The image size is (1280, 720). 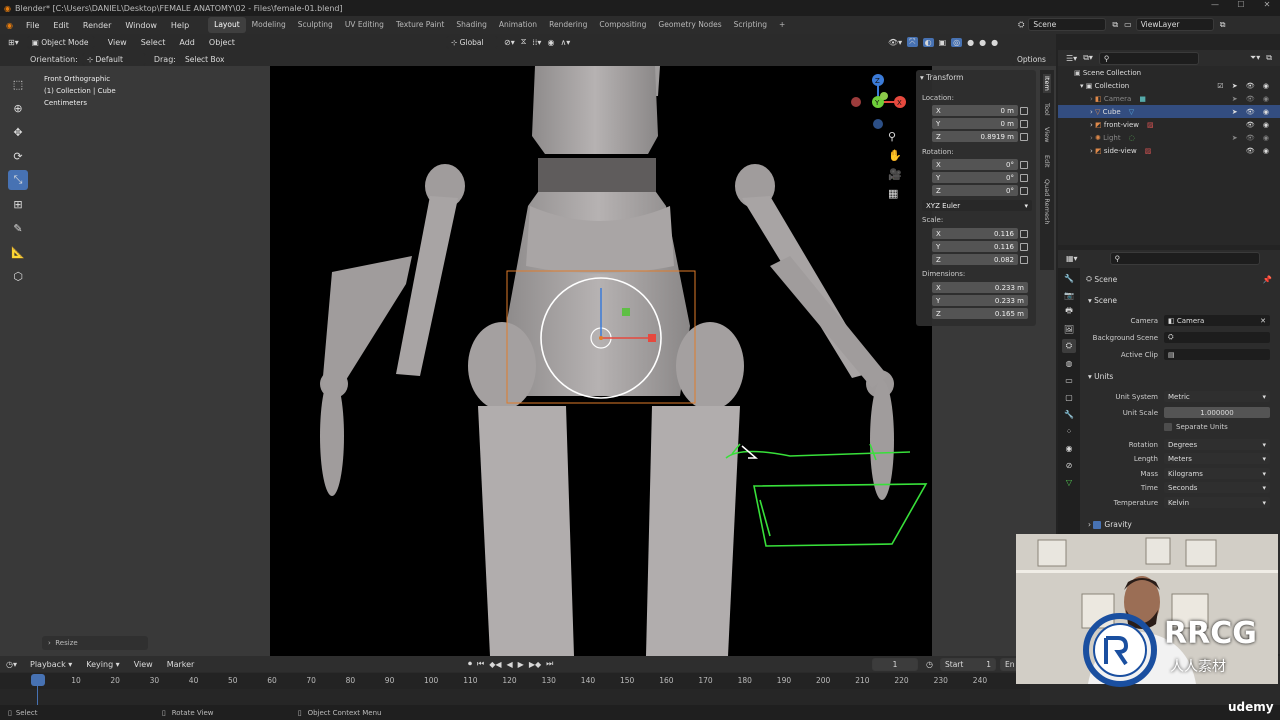 I want to click on time-dropdown: Seconds ▾, so click(x=1217, y=487).